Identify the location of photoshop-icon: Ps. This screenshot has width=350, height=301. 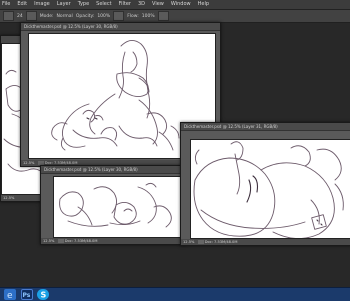
(27, 294).